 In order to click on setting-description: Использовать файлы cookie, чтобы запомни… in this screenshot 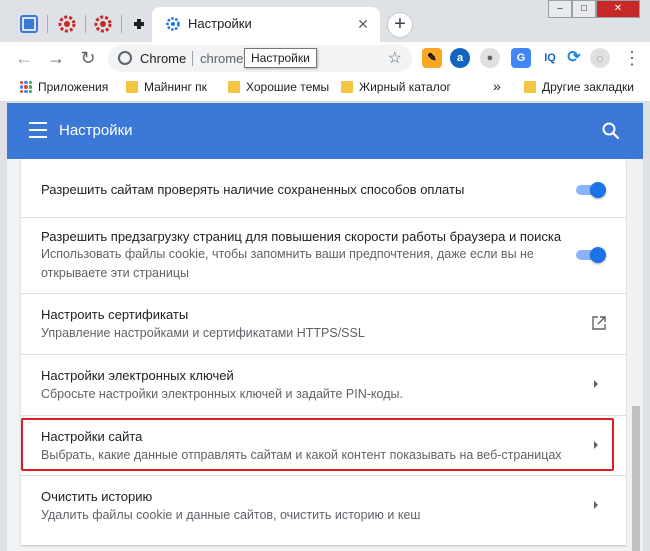, I will do `click(287, 263)`.